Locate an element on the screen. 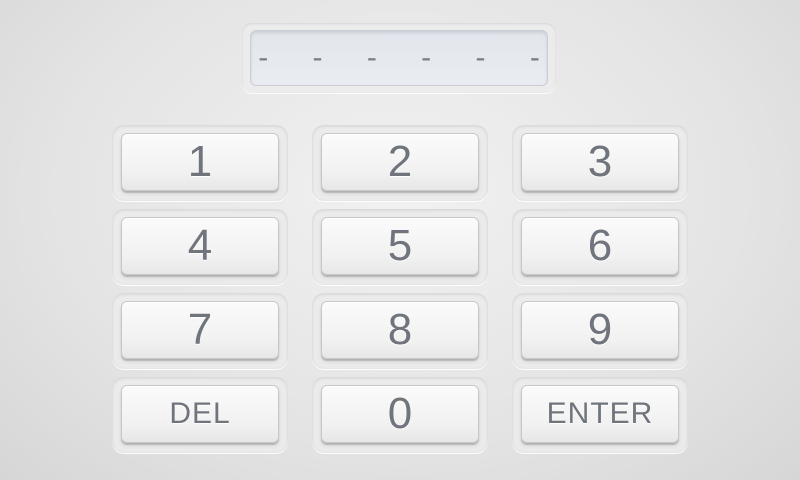 The image size is (800, 480). key-0-button: 0 is located at coordinates (400, 414).